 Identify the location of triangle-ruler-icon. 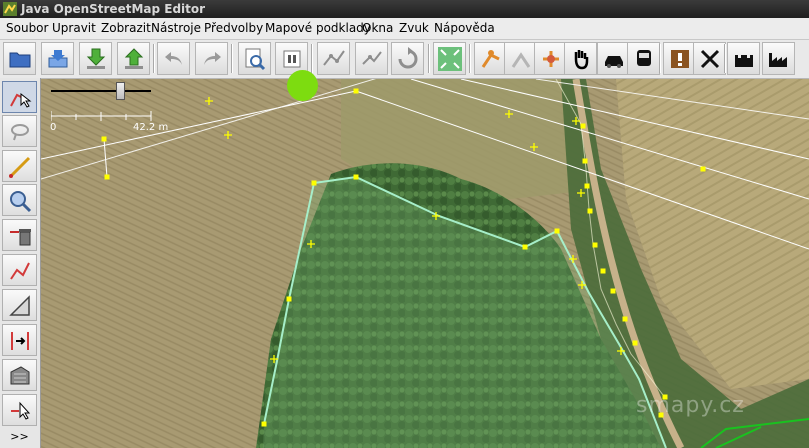
(19, 305).